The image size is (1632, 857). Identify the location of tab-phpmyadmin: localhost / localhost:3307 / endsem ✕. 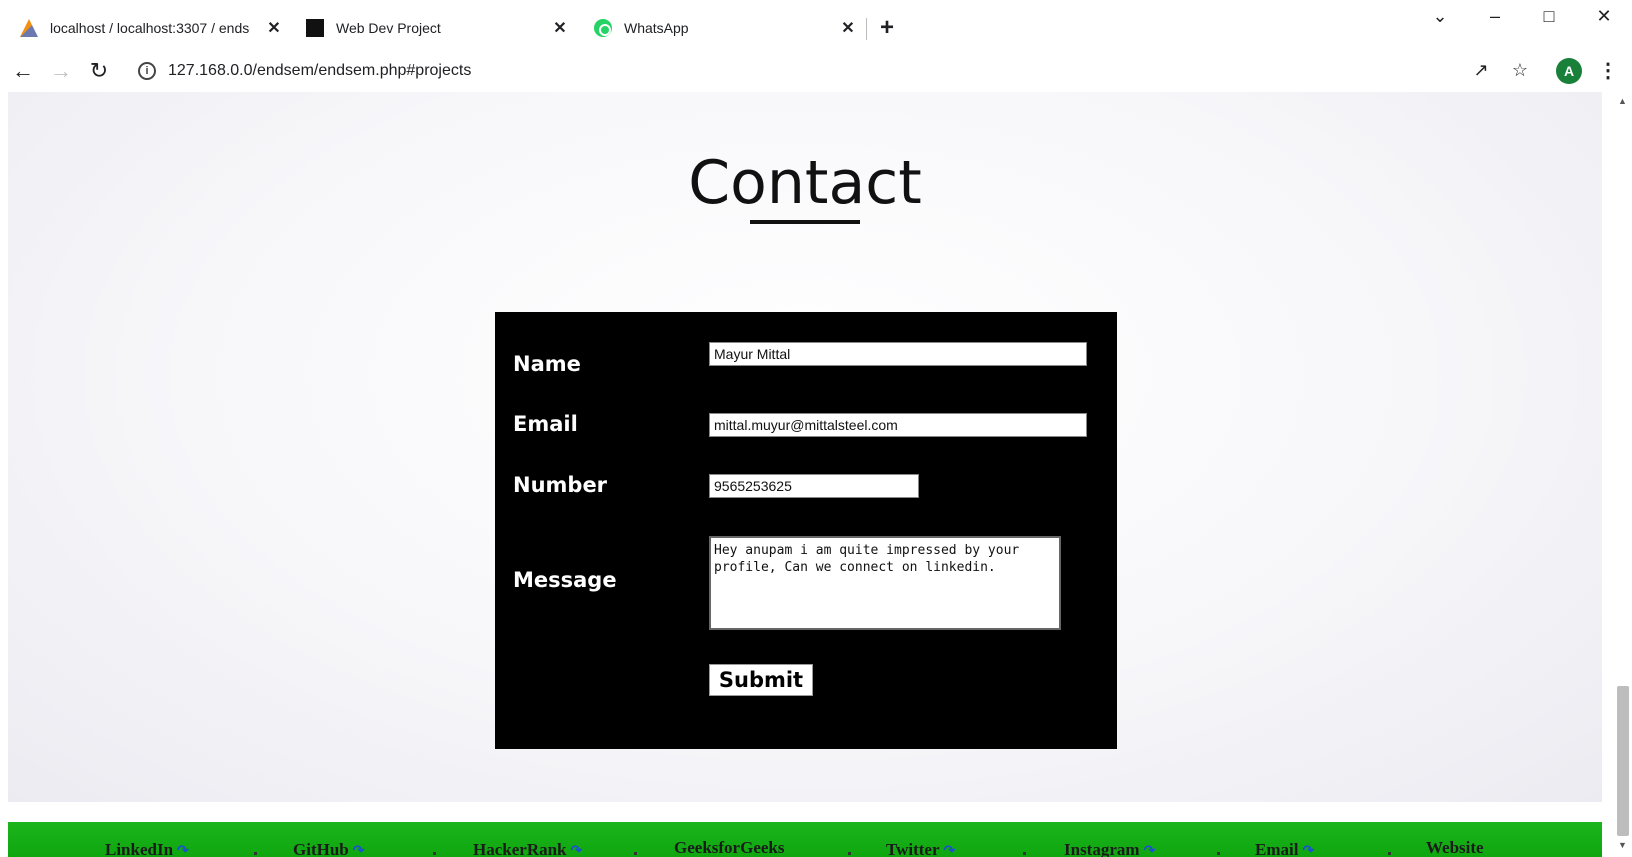
(152, 28).